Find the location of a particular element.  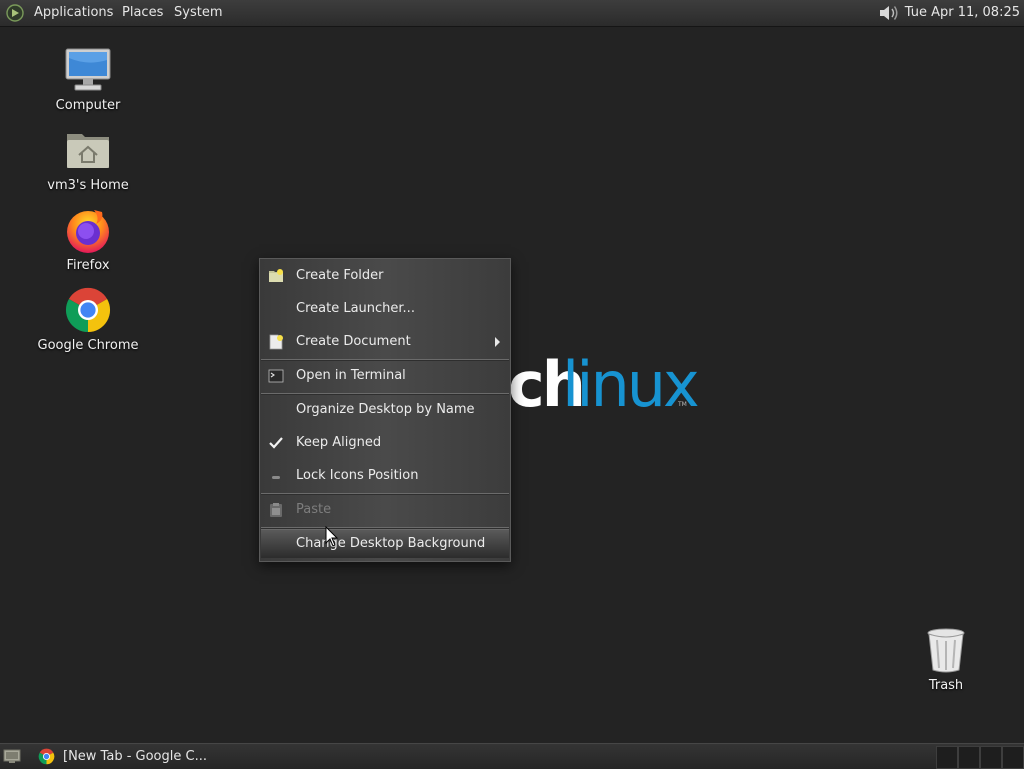

menu-item-organize-desktop: Organize Desktop by Name is located at coordinates (385, 410).